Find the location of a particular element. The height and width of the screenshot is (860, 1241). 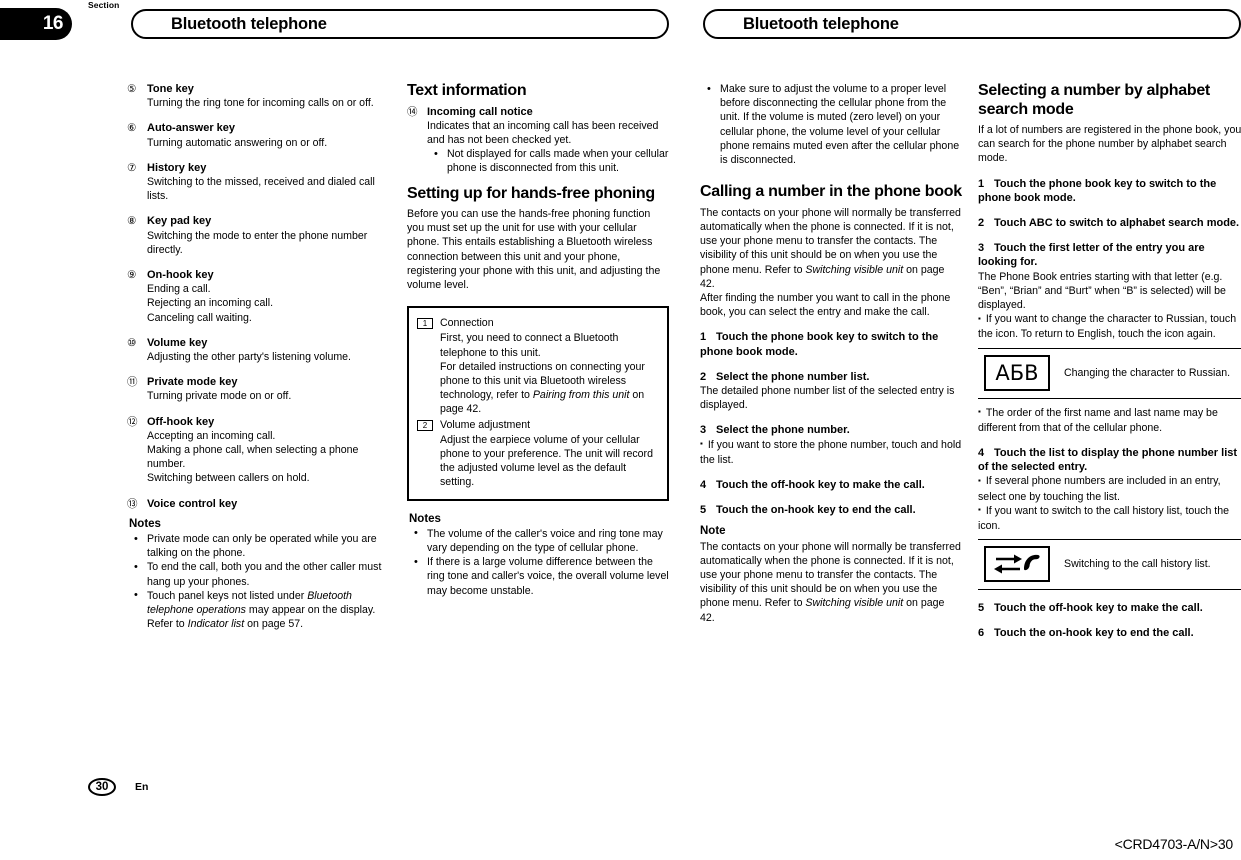

key-entry: ⑬ Voice control key is located at coordinates (258, 504).